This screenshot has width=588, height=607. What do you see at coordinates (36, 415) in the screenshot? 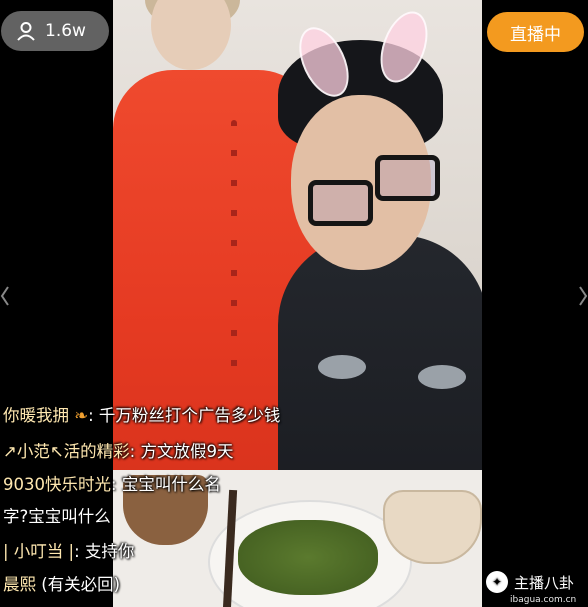
I see `comment-user: 你暖我拥` at bounding box center [36, 415].